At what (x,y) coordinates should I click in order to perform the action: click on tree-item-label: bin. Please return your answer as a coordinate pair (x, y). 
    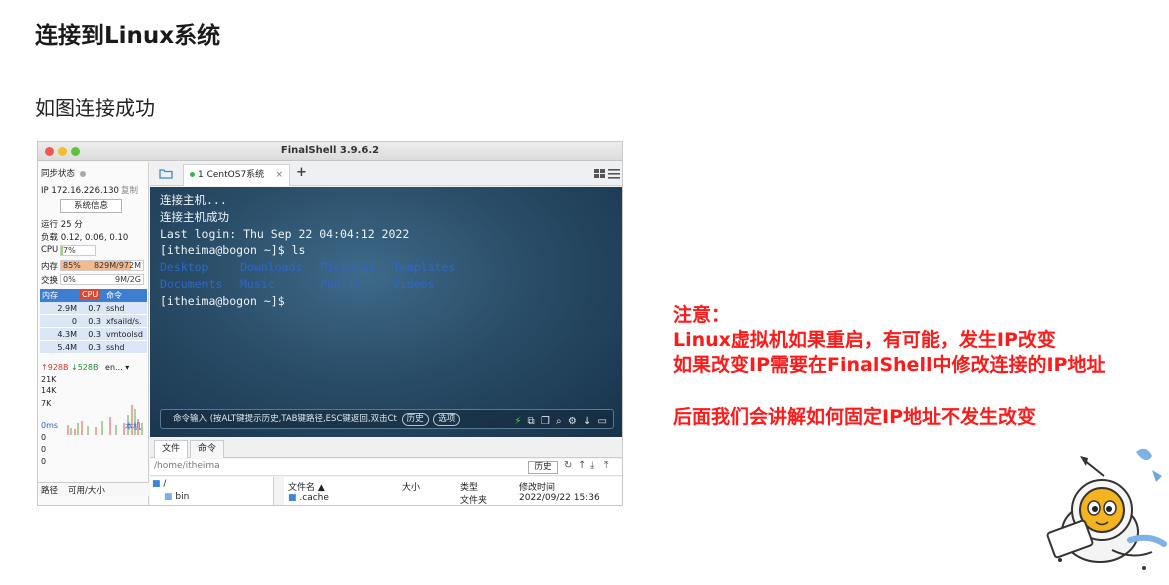
    Looking at the image, I should click on (182, 497).